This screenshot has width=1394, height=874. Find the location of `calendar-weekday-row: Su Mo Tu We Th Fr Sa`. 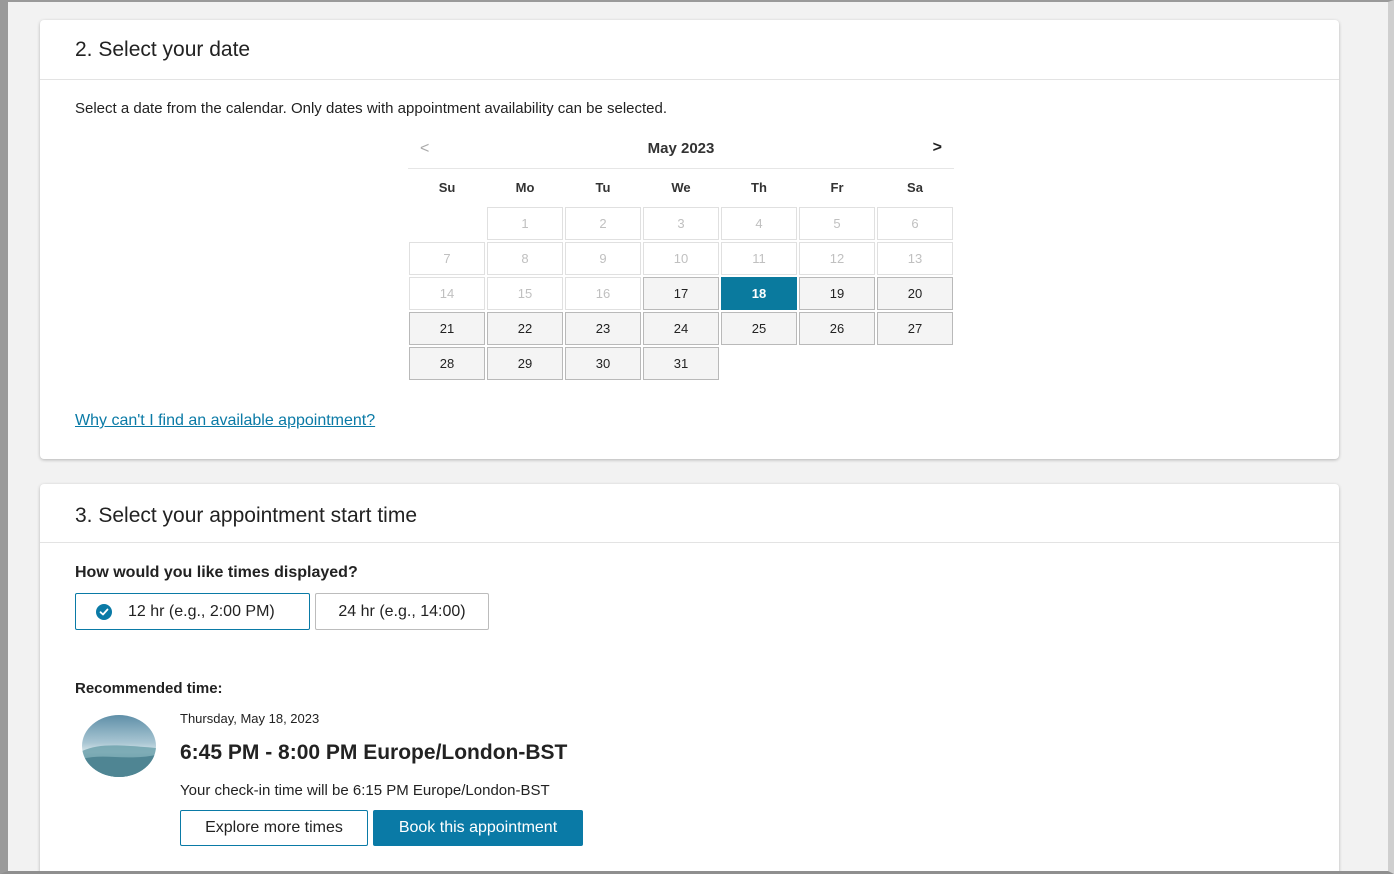

calendar-weekday-row: Su Mo Tu We Th Fr Sa is located at coordinates (681, 187).